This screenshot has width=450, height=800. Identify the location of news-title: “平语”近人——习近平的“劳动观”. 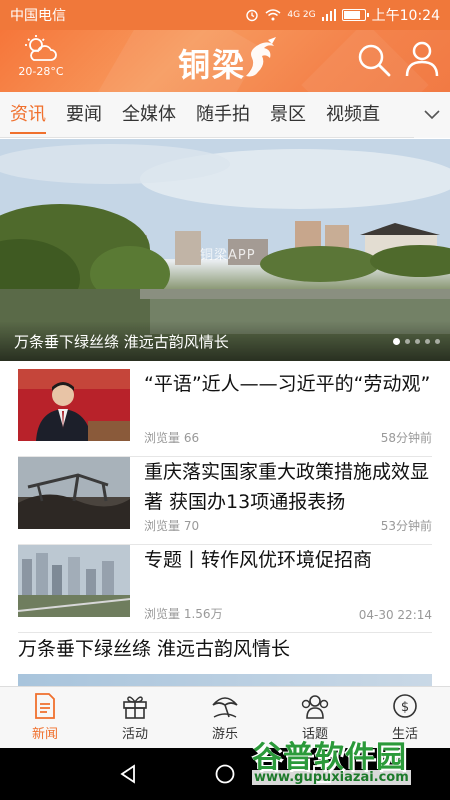
(287, 384).